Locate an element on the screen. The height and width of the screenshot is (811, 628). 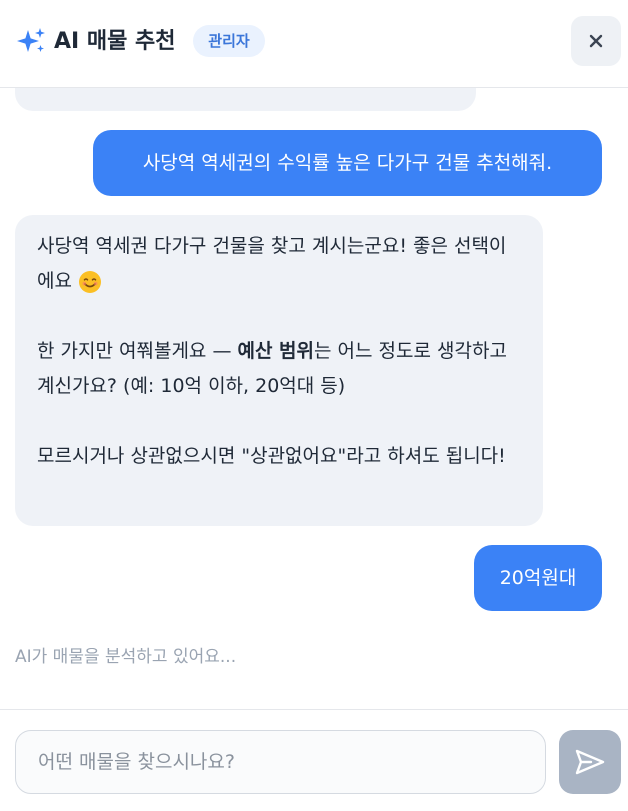
user-message: 20억원대 is located at coordinates (538, 578).